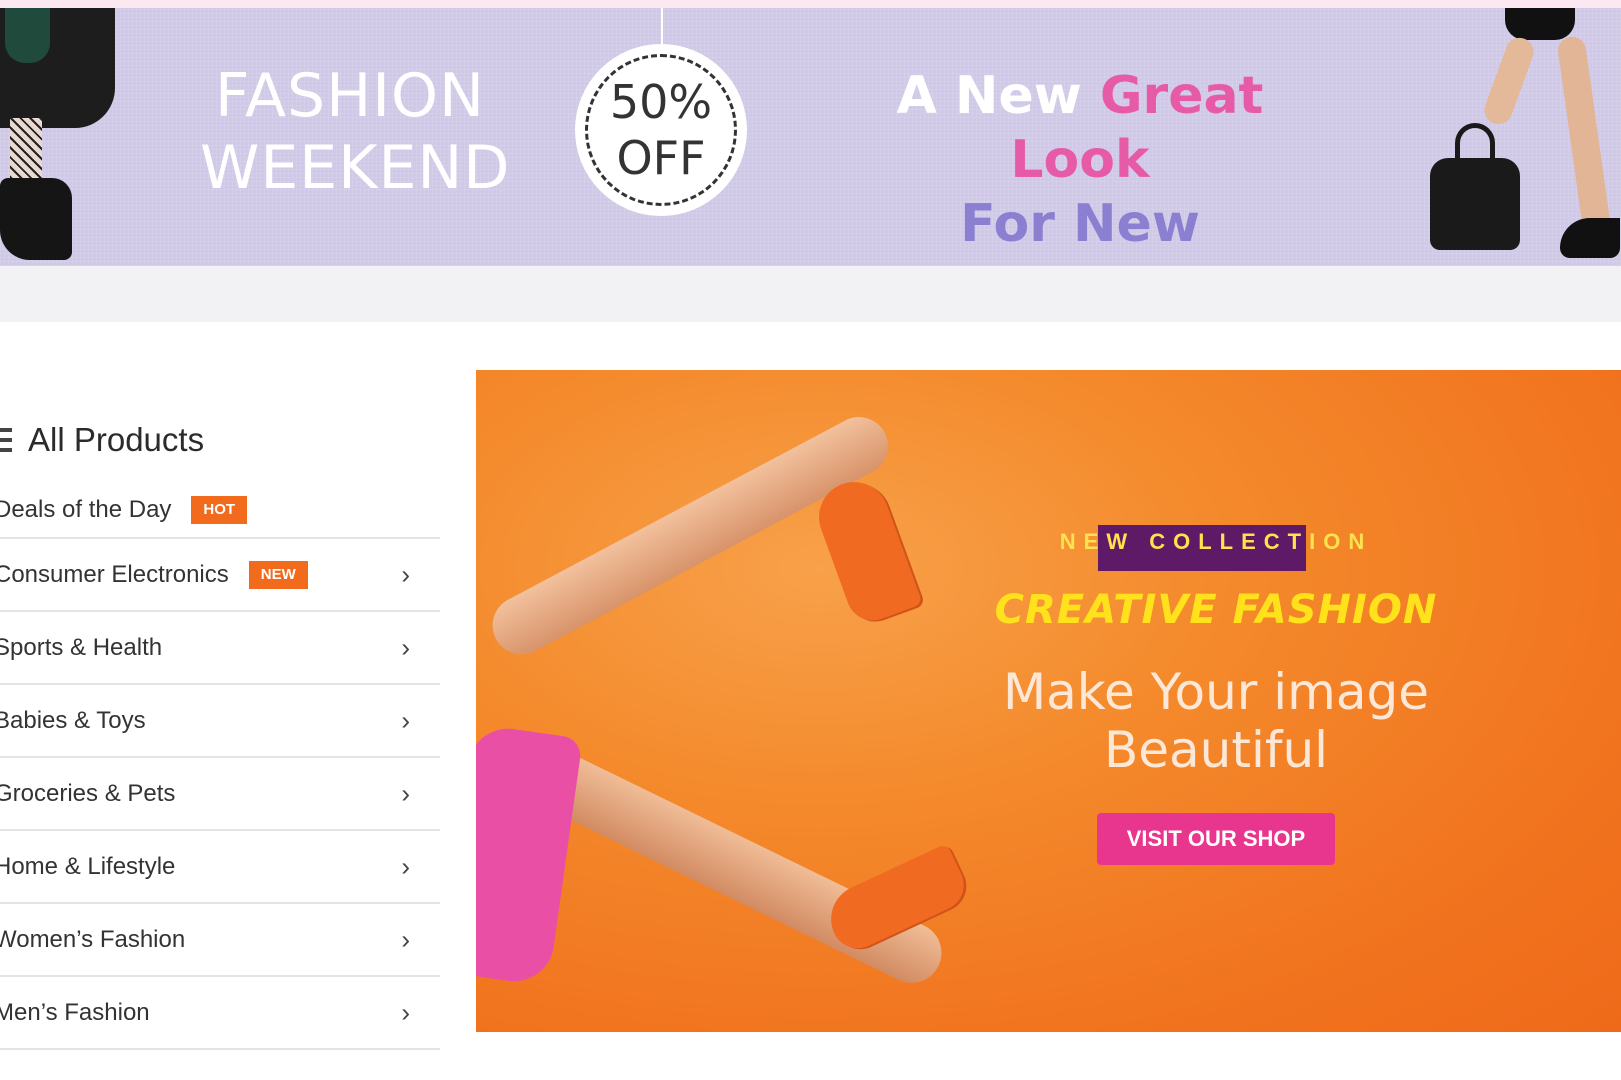 This screenshot has height=1080, width=1621. I want to click on model-right-leg, so click(1584, 136).